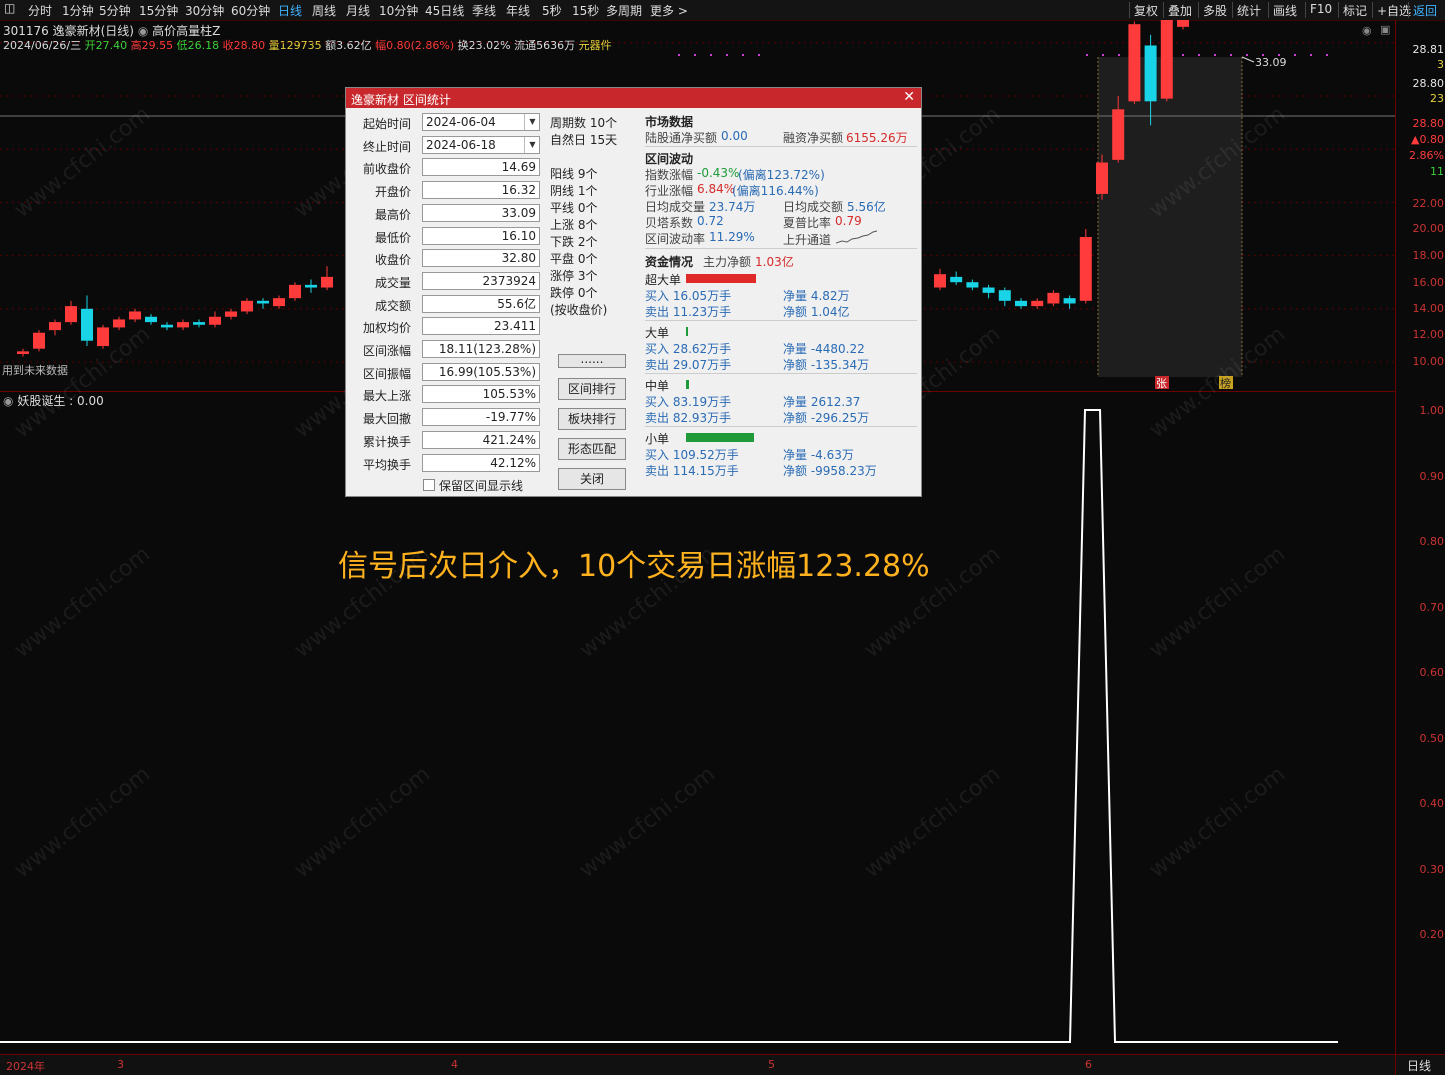  Describe the element at coordinates (675, 239) in the screenshot. I see `volatility-label: 区间波动率` at that location.